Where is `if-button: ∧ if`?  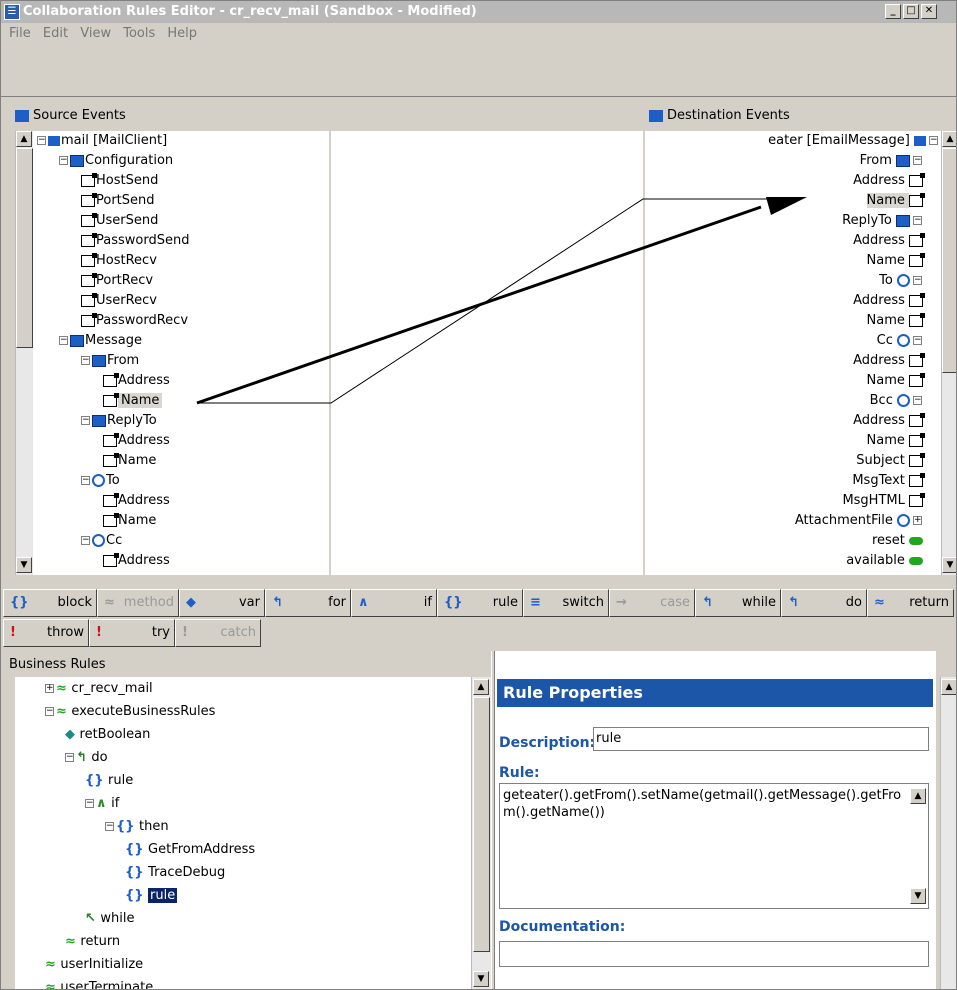 if-button: ∧ if is located at coordinates (394, 603).